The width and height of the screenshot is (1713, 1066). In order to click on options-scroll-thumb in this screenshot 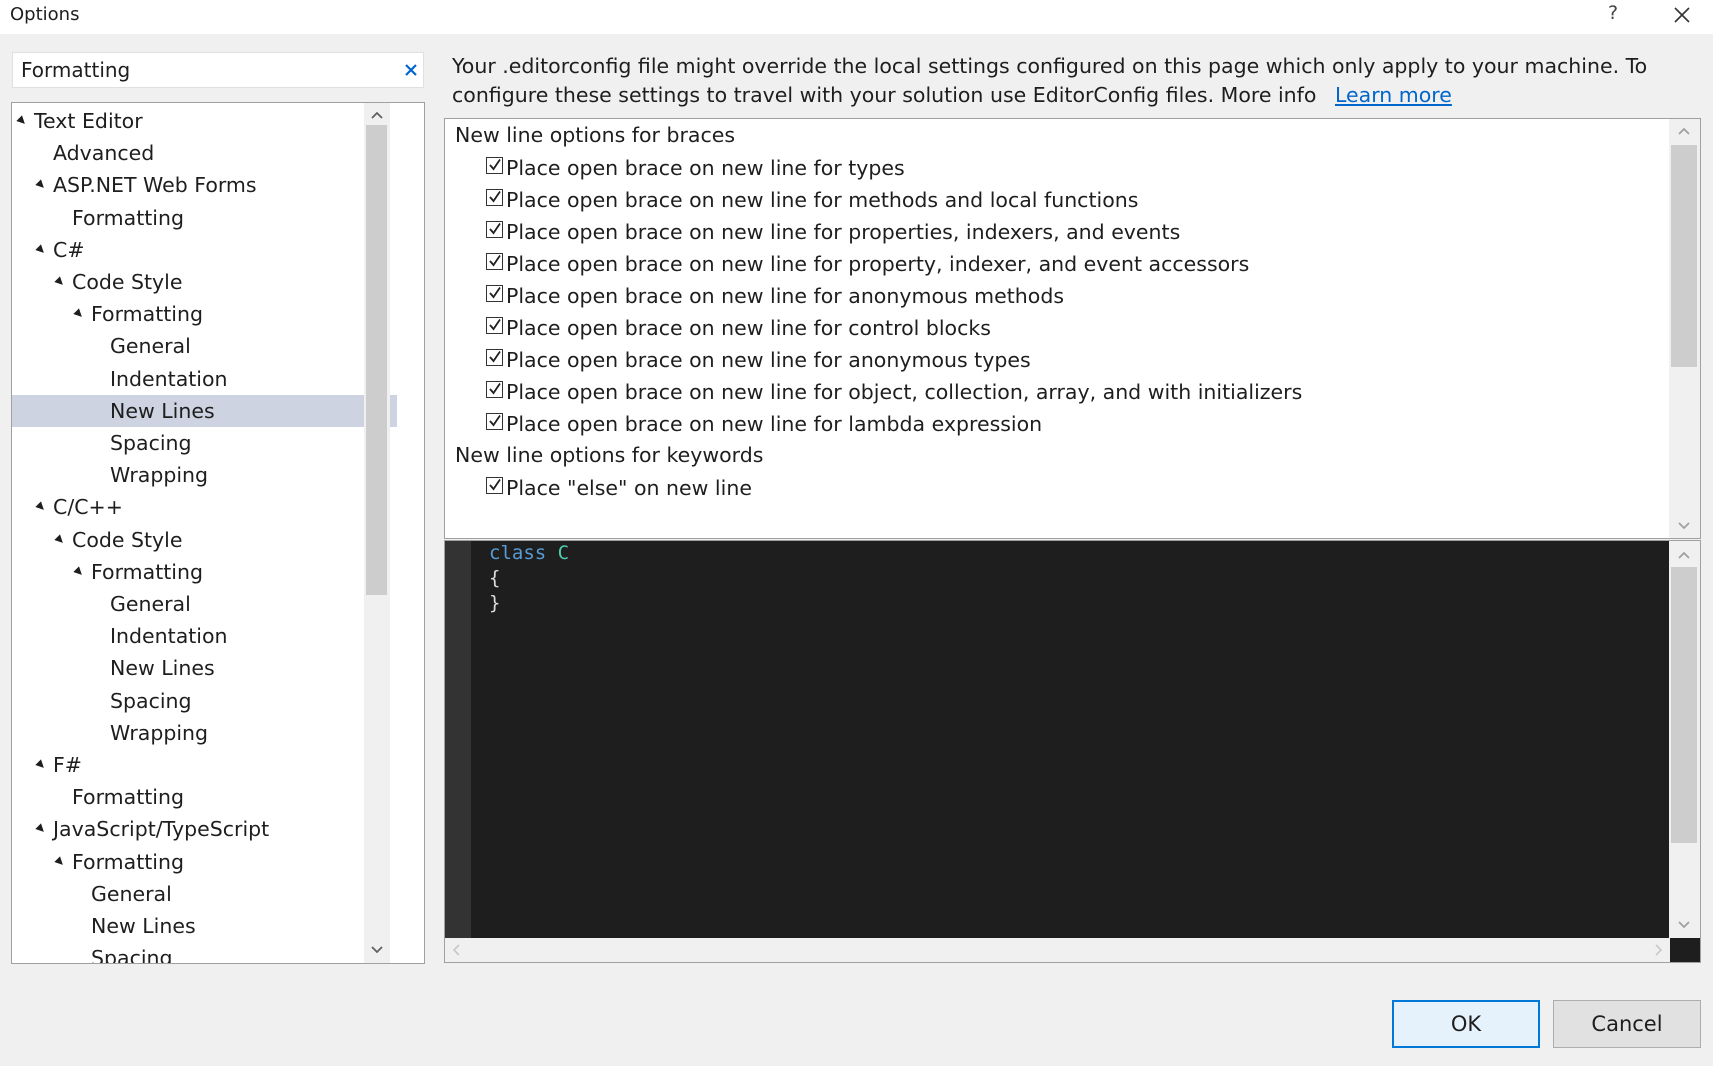, I will do `click(1684, 256)`.